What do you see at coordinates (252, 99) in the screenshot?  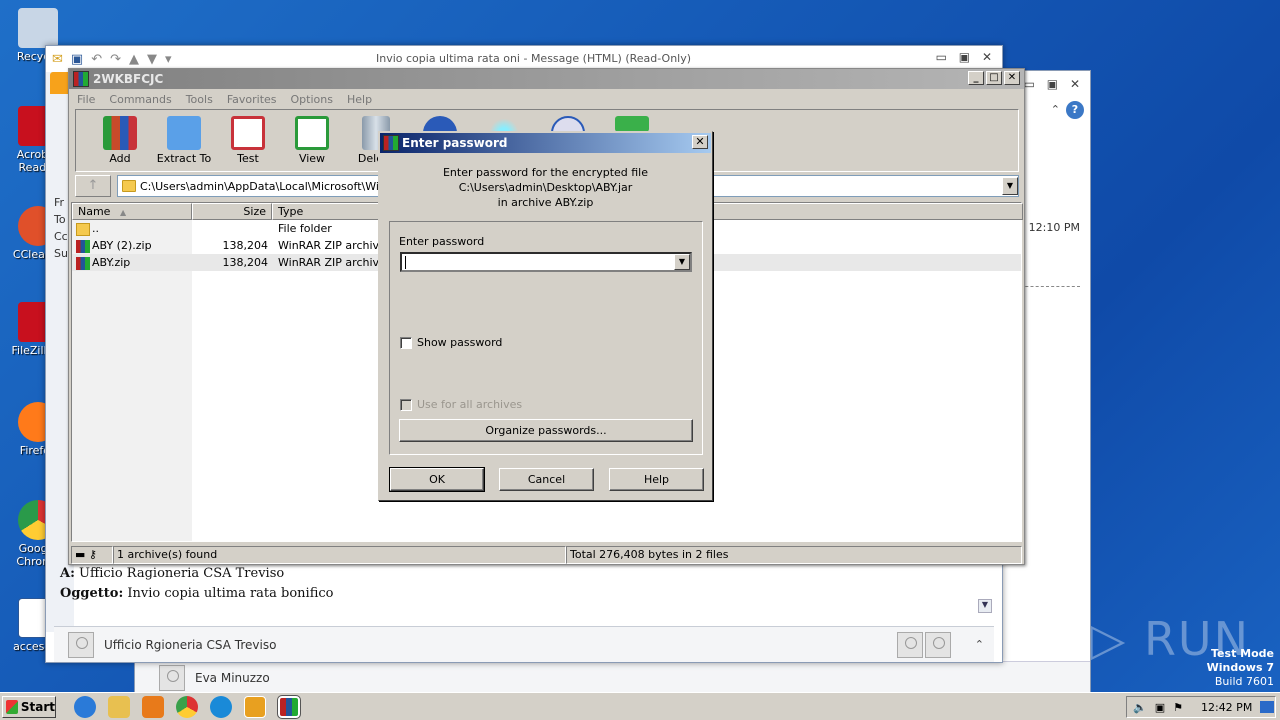 I see `menu-favorites: Favorites` at bounding box center [252, 99].